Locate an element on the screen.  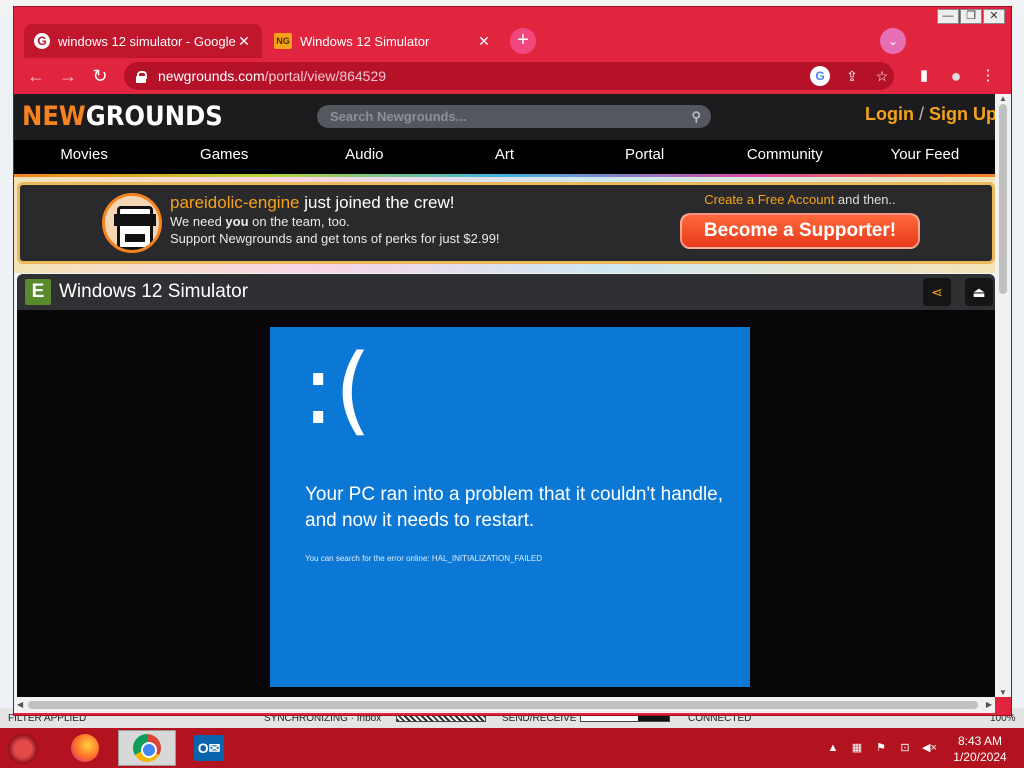
firefox-taskbar-button is located at coordinates (85, 748).